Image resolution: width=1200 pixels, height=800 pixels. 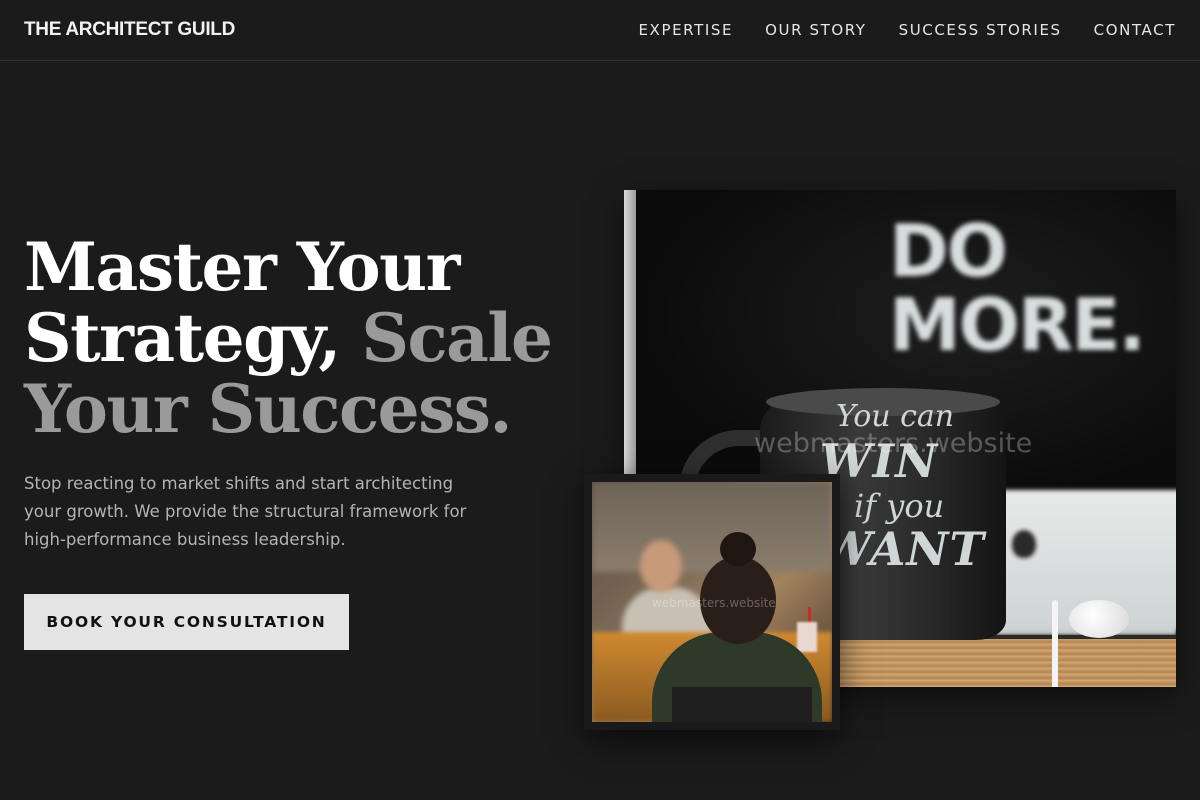 What do you see at coordinates (738, 600) in the screenshot?
I see `photo-woman-head` at bounding box center [738, 600].